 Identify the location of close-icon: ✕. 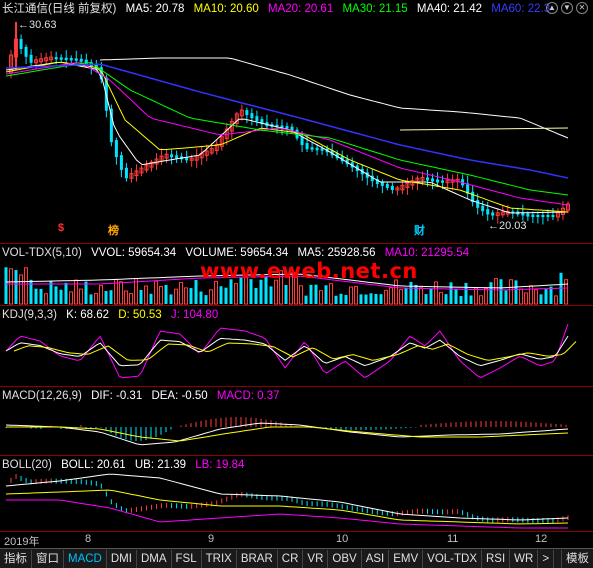
(582, 8).